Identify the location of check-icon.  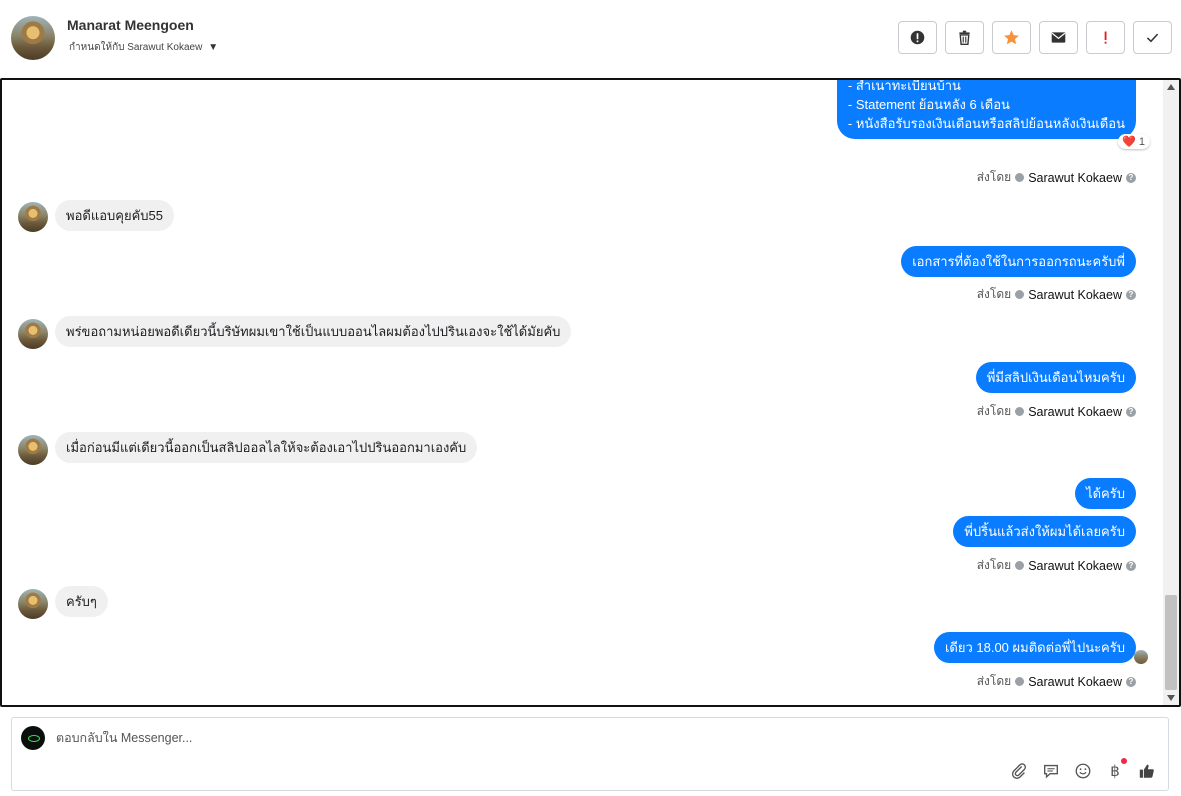
(1152, 38).